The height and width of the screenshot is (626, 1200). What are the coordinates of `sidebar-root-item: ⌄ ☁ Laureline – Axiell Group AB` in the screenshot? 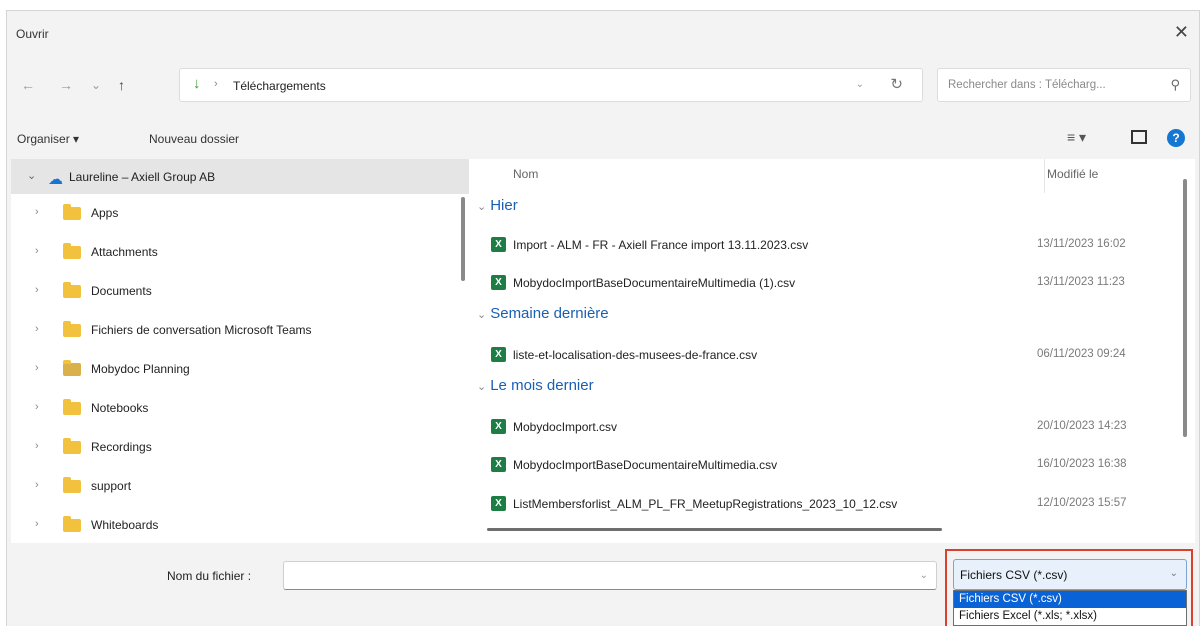 It's located at (240, 176).